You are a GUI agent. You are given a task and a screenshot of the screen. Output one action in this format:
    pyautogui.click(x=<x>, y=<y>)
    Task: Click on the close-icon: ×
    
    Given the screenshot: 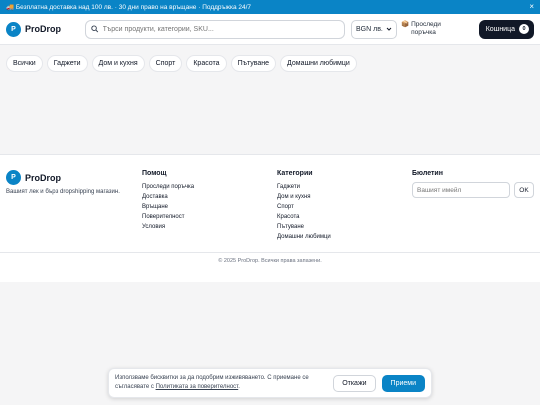 What is the action you would take?
    pyautogui.click(x=531, y=7)
    